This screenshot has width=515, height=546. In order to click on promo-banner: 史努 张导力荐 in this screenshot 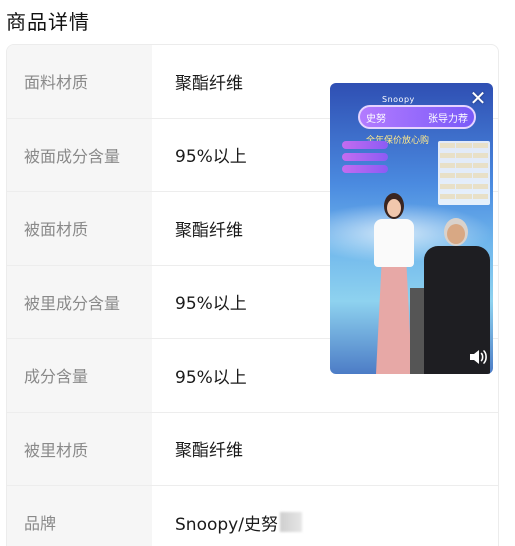, I will do `click(417, 117)`.